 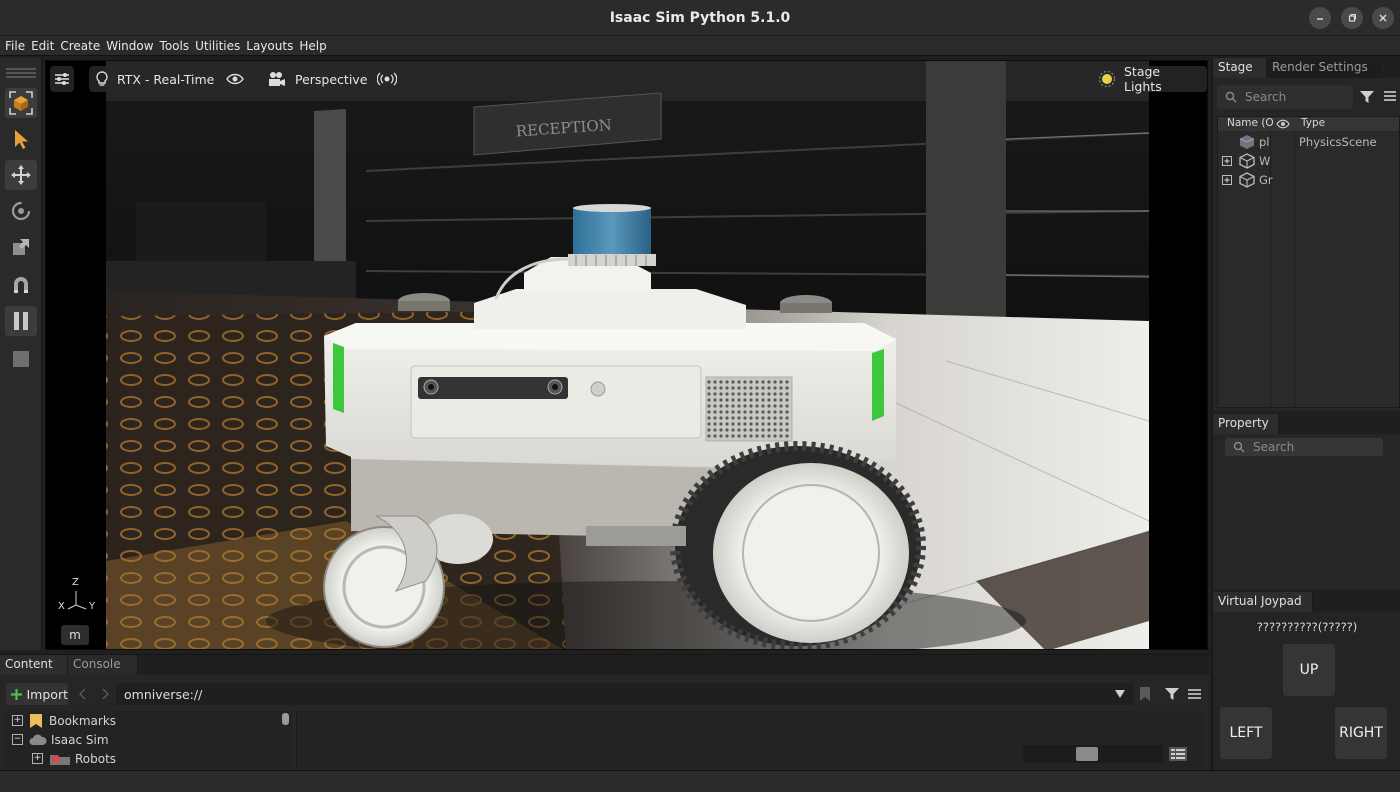 What do you see at coordinates (21, 247) in the screenshot?
I see `scale-tool` at bounding box center [21, 247].